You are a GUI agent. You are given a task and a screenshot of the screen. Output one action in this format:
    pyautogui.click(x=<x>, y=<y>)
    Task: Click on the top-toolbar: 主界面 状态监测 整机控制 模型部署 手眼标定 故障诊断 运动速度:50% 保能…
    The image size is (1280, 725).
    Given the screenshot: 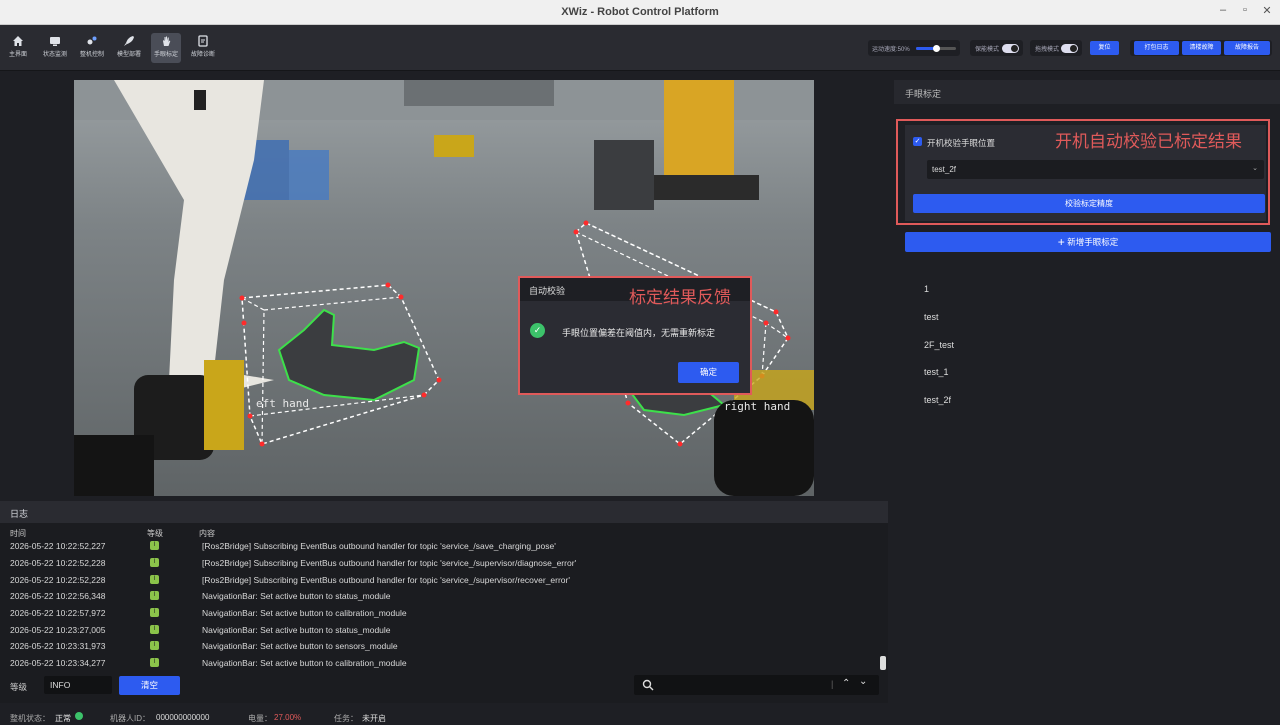 What is the action you would take?
    pyautogui.click(x=640, y=48)
    